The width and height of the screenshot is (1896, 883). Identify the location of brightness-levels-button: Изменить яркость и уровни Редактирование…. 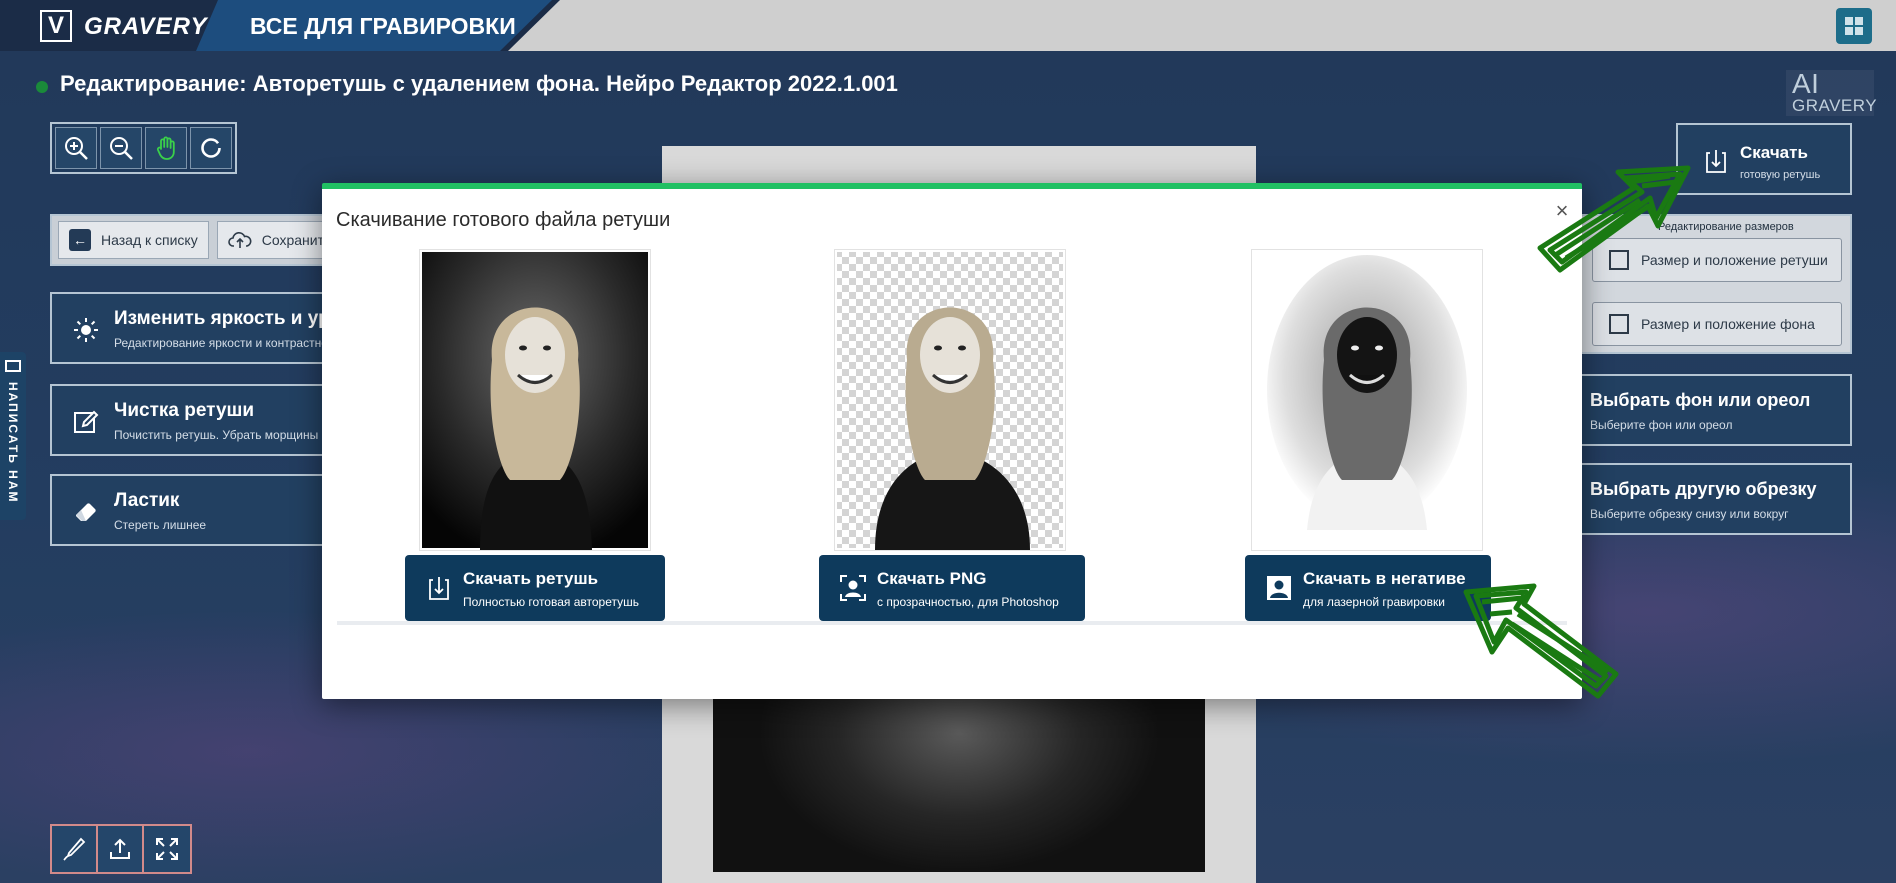
(195, 328).